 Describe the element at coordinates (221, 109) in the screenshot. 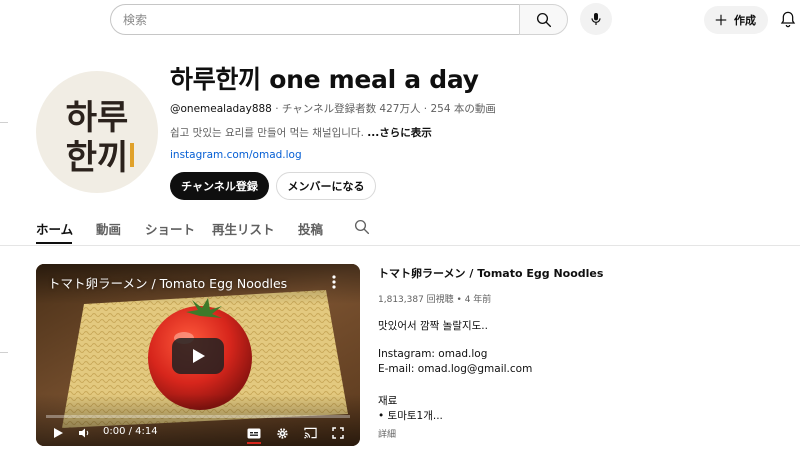

I see `channel-handle: @onemealaday888` at that location.